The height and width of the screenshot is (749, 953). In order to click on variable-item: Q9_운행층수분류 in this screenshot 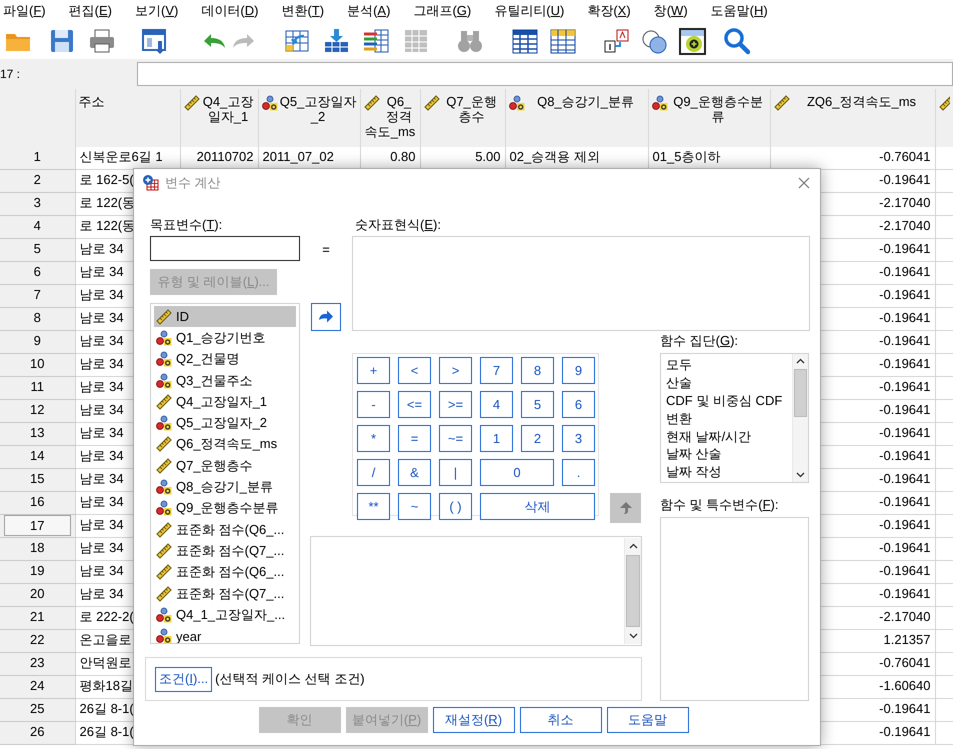, I will do `click(225, 508)`.